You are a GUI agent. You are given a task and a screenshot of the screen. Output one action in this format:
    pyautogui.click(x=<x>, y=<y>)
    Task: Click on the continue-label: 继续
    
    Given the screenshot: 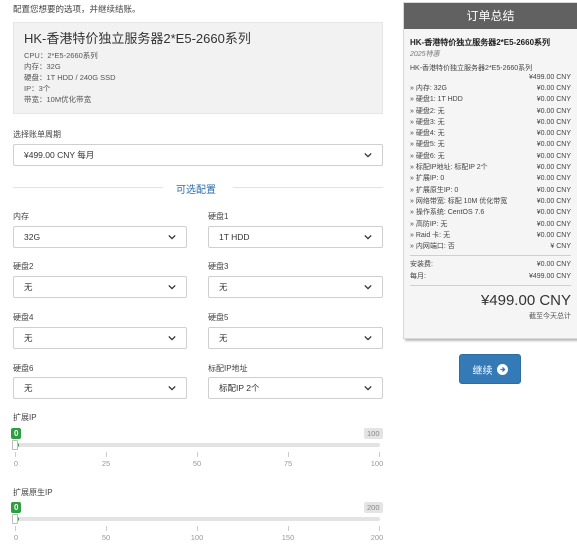 What is the action you would take?
    pyautogui.click(x=482, y=371)
    